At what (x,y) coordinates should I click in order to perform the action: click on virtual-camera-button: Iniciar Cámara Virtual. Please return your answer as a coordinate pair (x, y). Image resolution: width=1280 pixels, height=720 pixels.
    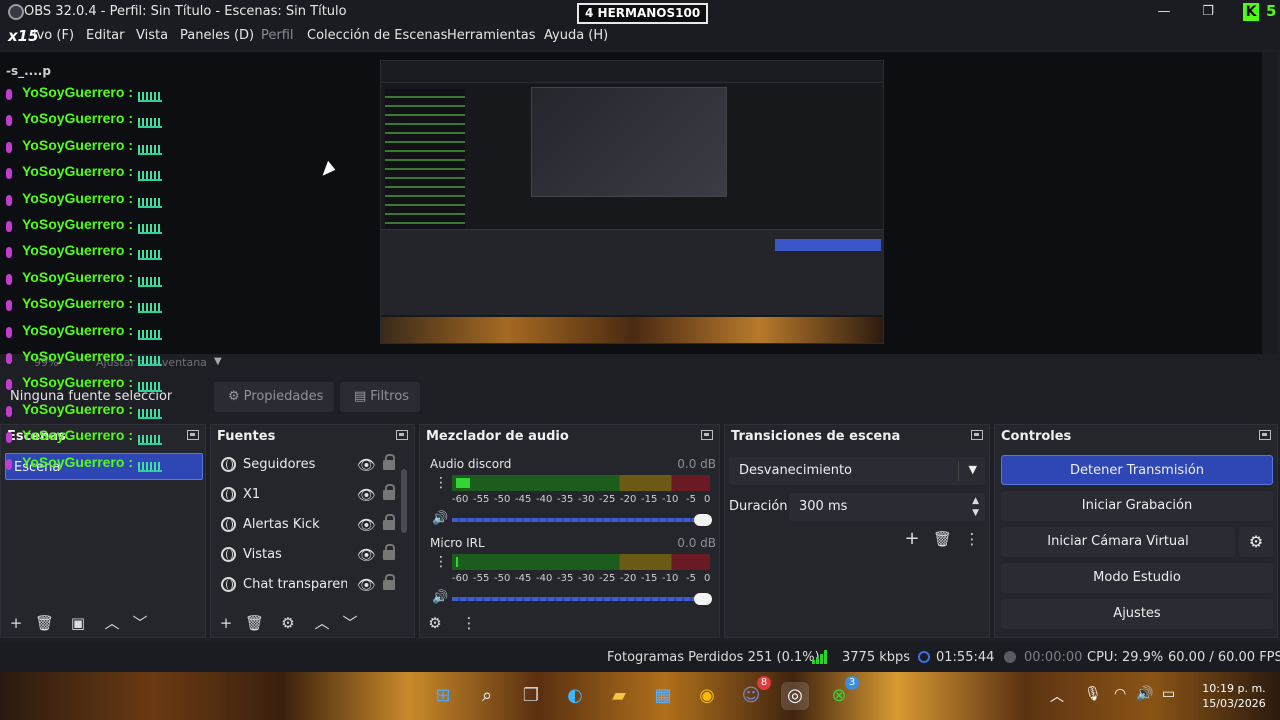
    Looking at the image, I should click on (1118, 542).